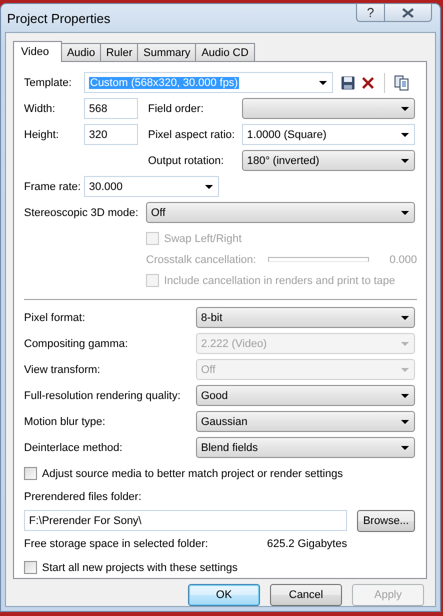  I want to click on field-label: Free storage space in selected folder:, so click(117, 544).